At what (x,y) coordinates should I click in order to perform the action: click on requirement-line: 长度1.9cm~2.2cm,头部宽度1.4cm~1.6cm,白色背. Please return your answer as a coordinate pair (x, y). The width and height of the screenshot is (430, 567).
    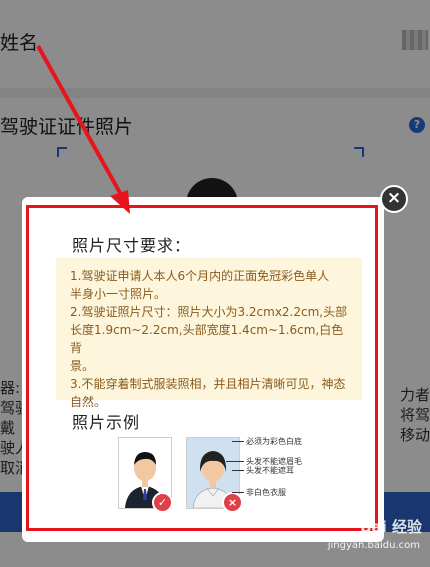
    Looking at the image, I should click on (207, 339).